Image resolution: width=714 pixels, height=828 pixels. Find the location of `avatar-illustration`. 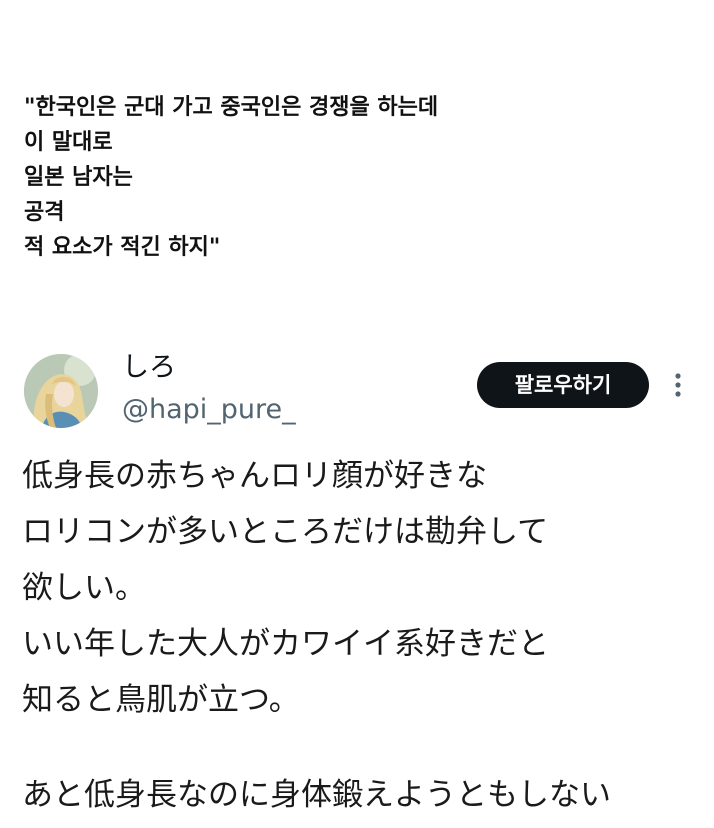

avatar-illustration is located at coordinates (61, 391).